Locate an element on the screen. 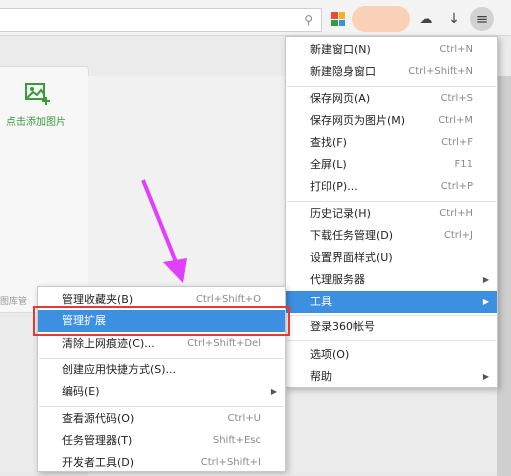 This screenshot has height=476, width=511. menu-item-ui-style: 设置界面样式(U) is located at coordinates (391, 258).